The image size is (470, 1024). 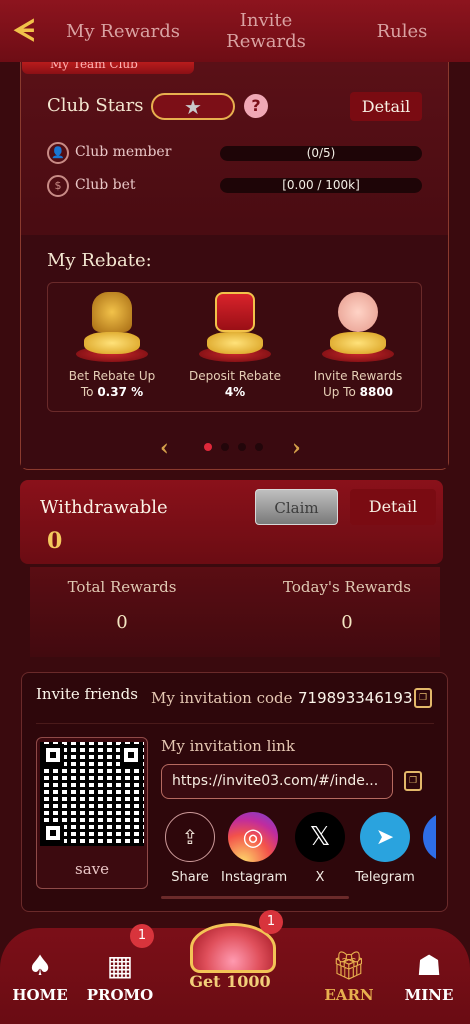 I want to click on coin-icon: $, so click(x=58, y=186).